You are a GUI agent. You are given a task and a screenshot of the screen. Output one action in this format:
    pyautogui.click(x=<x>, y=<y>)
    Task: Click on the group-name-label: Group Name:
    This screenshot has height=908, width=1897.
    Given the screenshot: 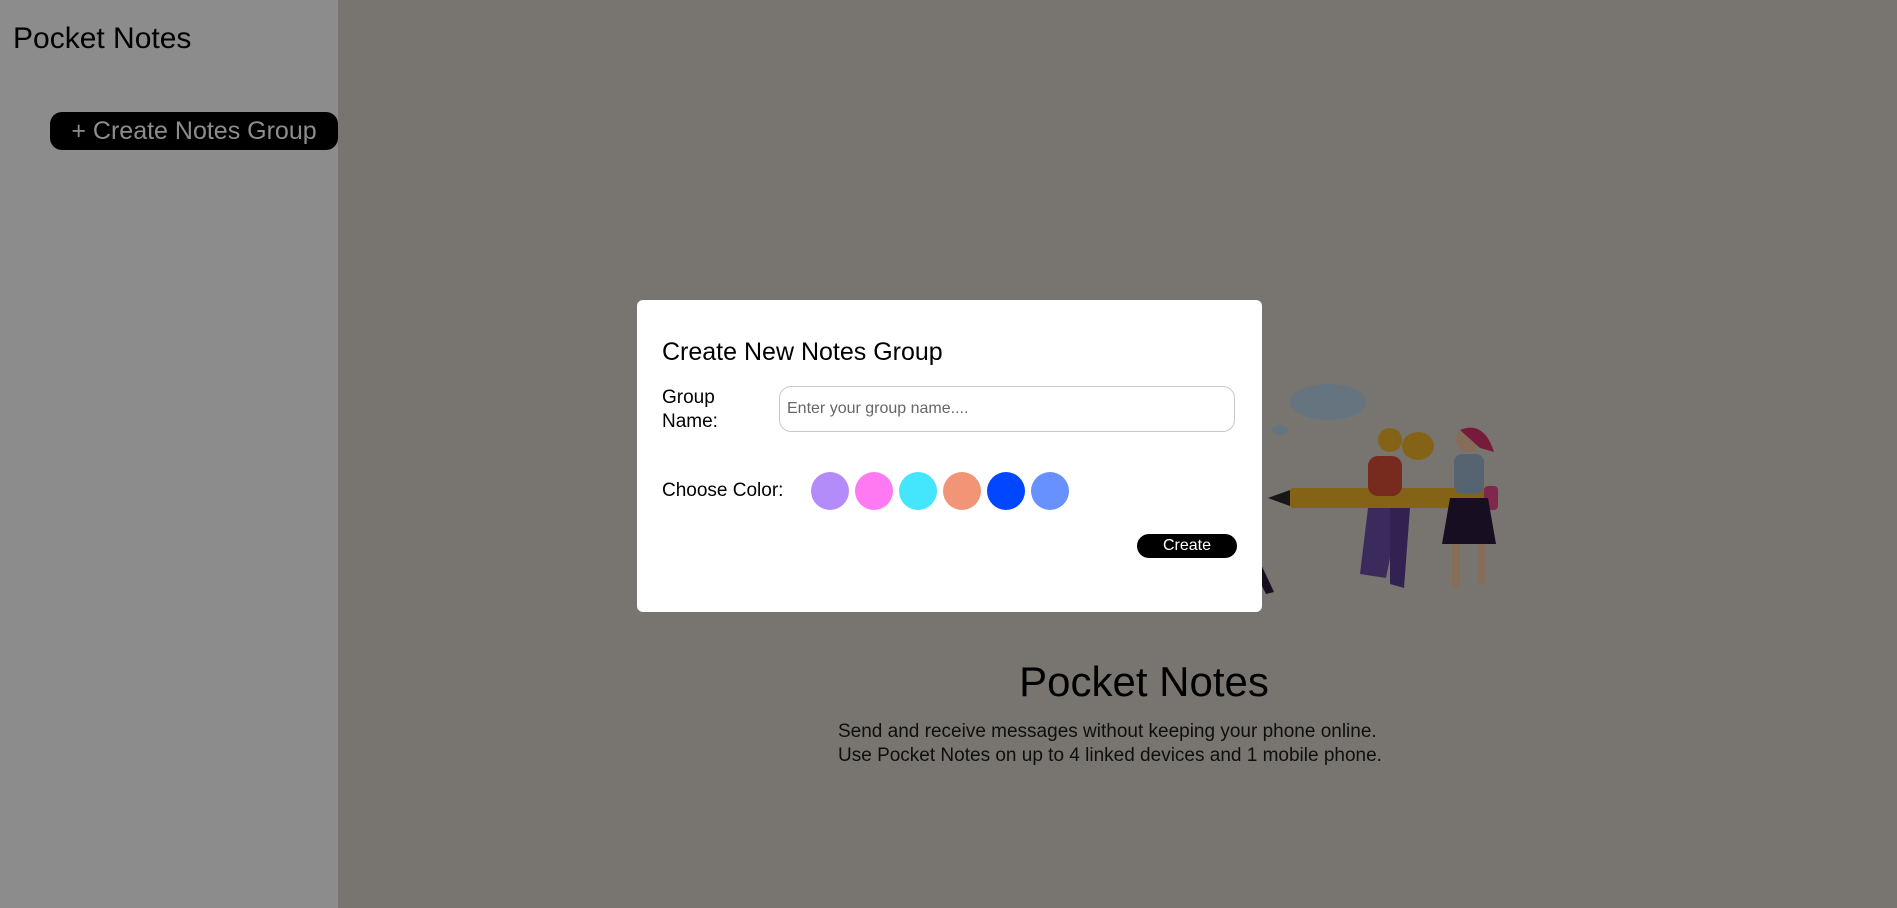 What is the action you would take?
    pyautogui.click(x=690, y=409)
    